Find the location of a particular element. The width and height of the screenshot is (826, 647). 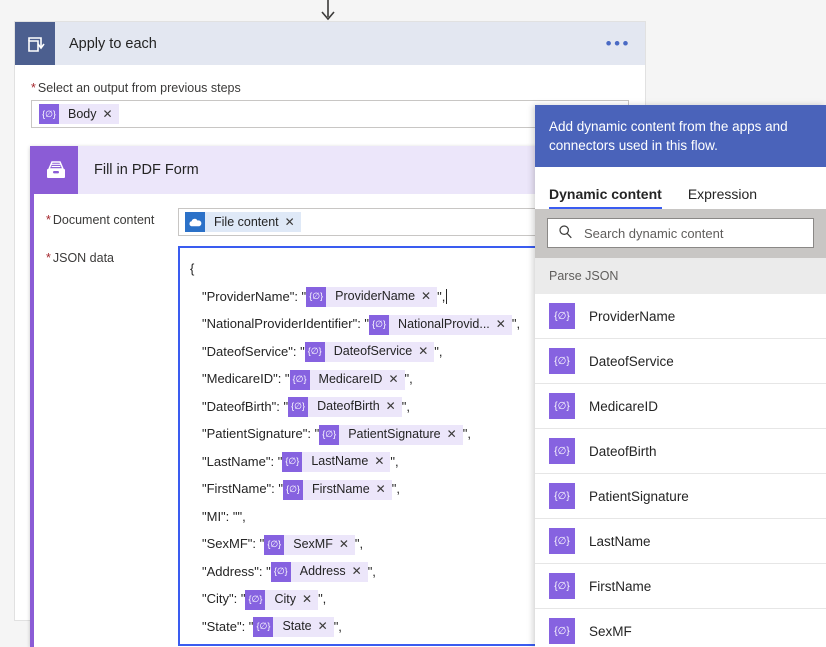

token-chip-lastname: {∅} LastName ✕ is located at coordinates (336, 462).